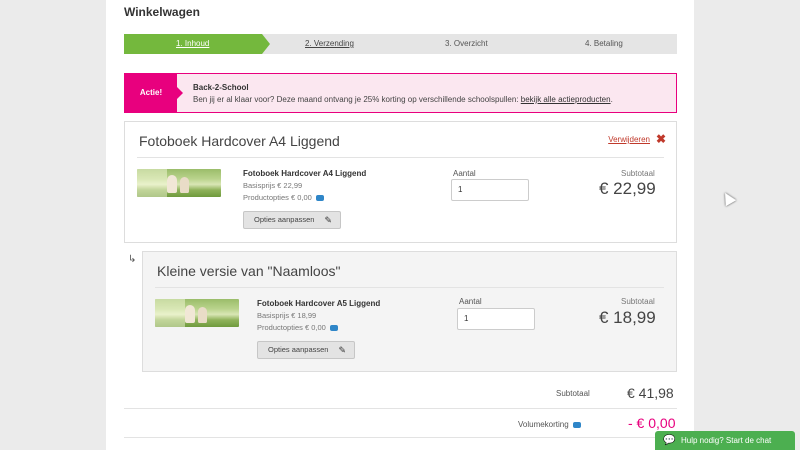 This screenshot has height=450, width=800. I want to click on step-inhoud: 1. Inhoud, so click(192, 43).